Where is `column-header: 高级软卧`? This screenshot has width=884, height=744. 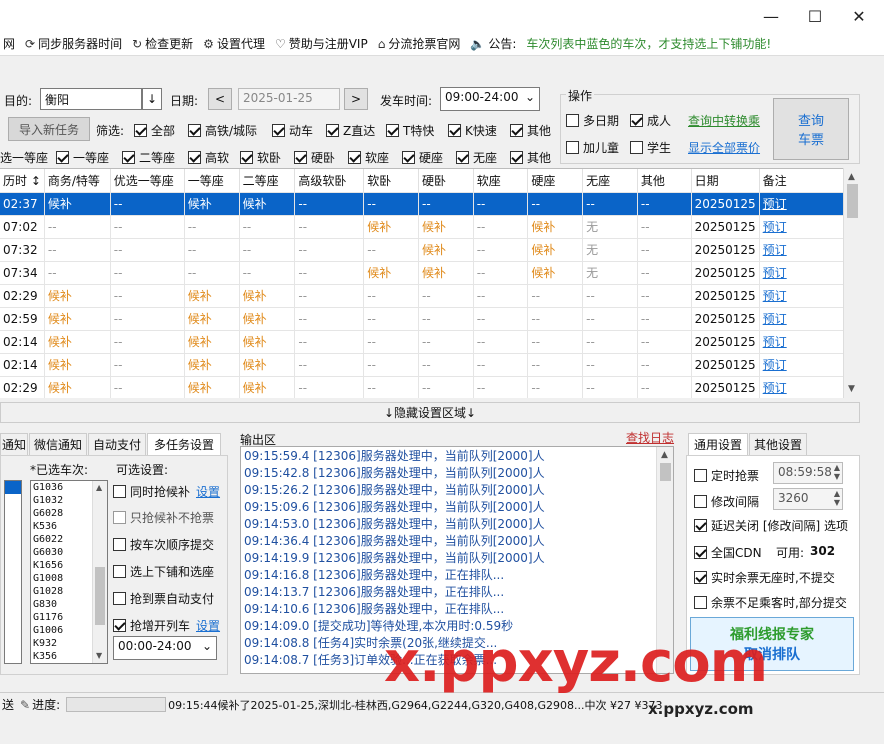
column-header: 高级软卧 is located at coordinates (329, 181).